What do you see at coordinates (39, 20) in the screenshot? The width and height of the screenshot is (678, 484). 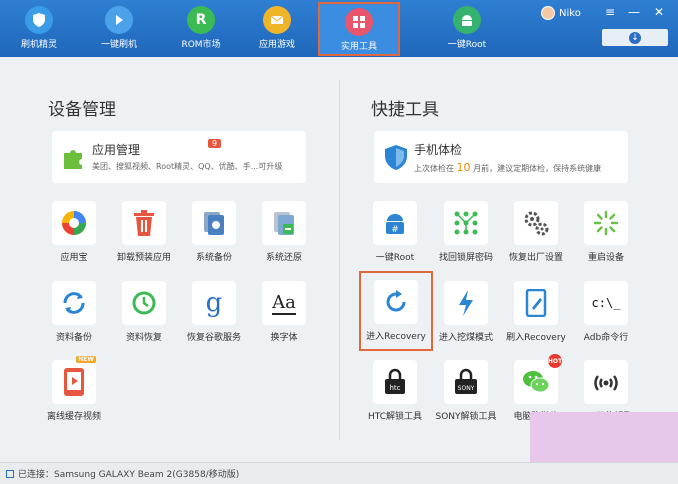 I see `shield-logo-icon` at bounding box center [39, 20].